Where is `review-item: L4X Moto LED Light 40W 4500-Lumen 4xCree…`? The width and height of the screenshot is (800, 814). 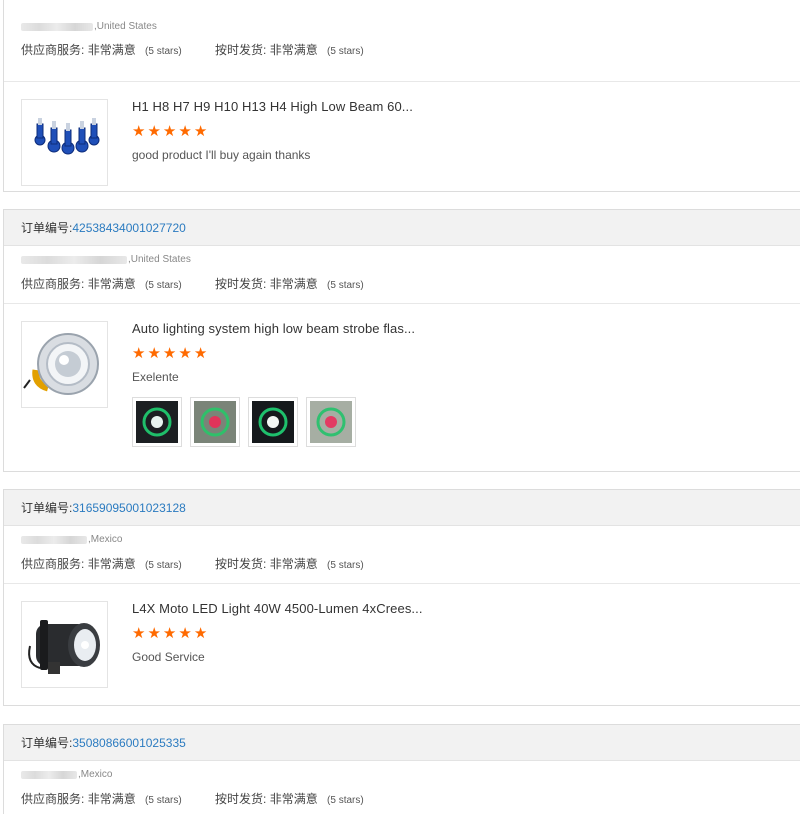 review-item: L4X Moto LED Light 40W 4500-Lumen 4xCree… is located at coordinates (402, 644).